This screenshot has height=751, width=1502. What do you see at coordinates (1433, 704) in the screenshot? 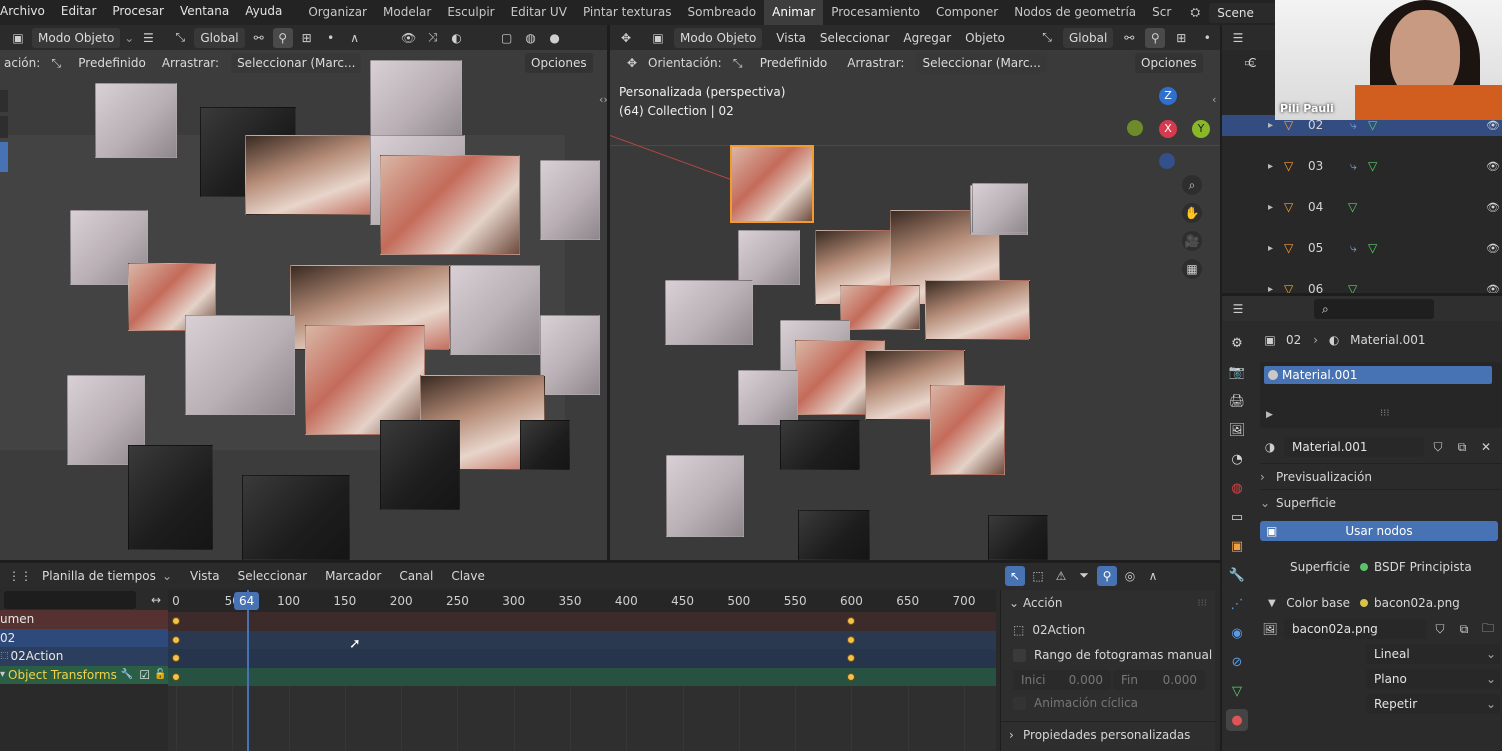
I see `extension-dropdown: Repetir ⌄` at bounding box center [1433, 704].